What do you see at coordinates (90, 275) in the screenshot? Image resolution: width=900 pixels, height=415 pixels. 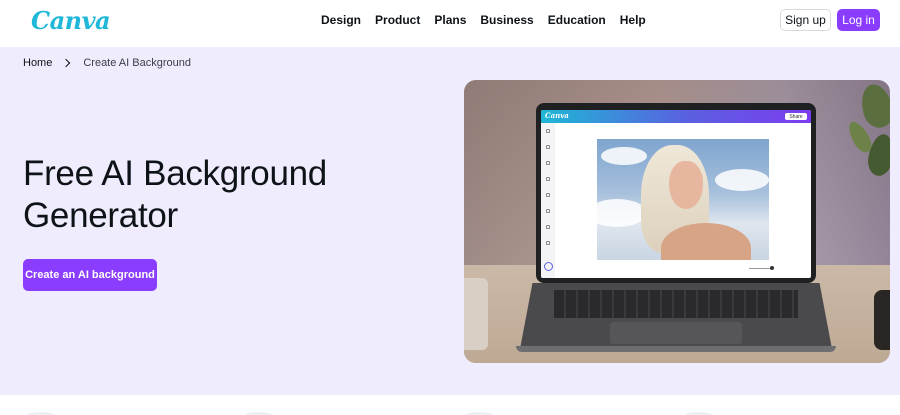 I see `create-ai-background-button: Create an AI background` at bounding box center [90, 275].